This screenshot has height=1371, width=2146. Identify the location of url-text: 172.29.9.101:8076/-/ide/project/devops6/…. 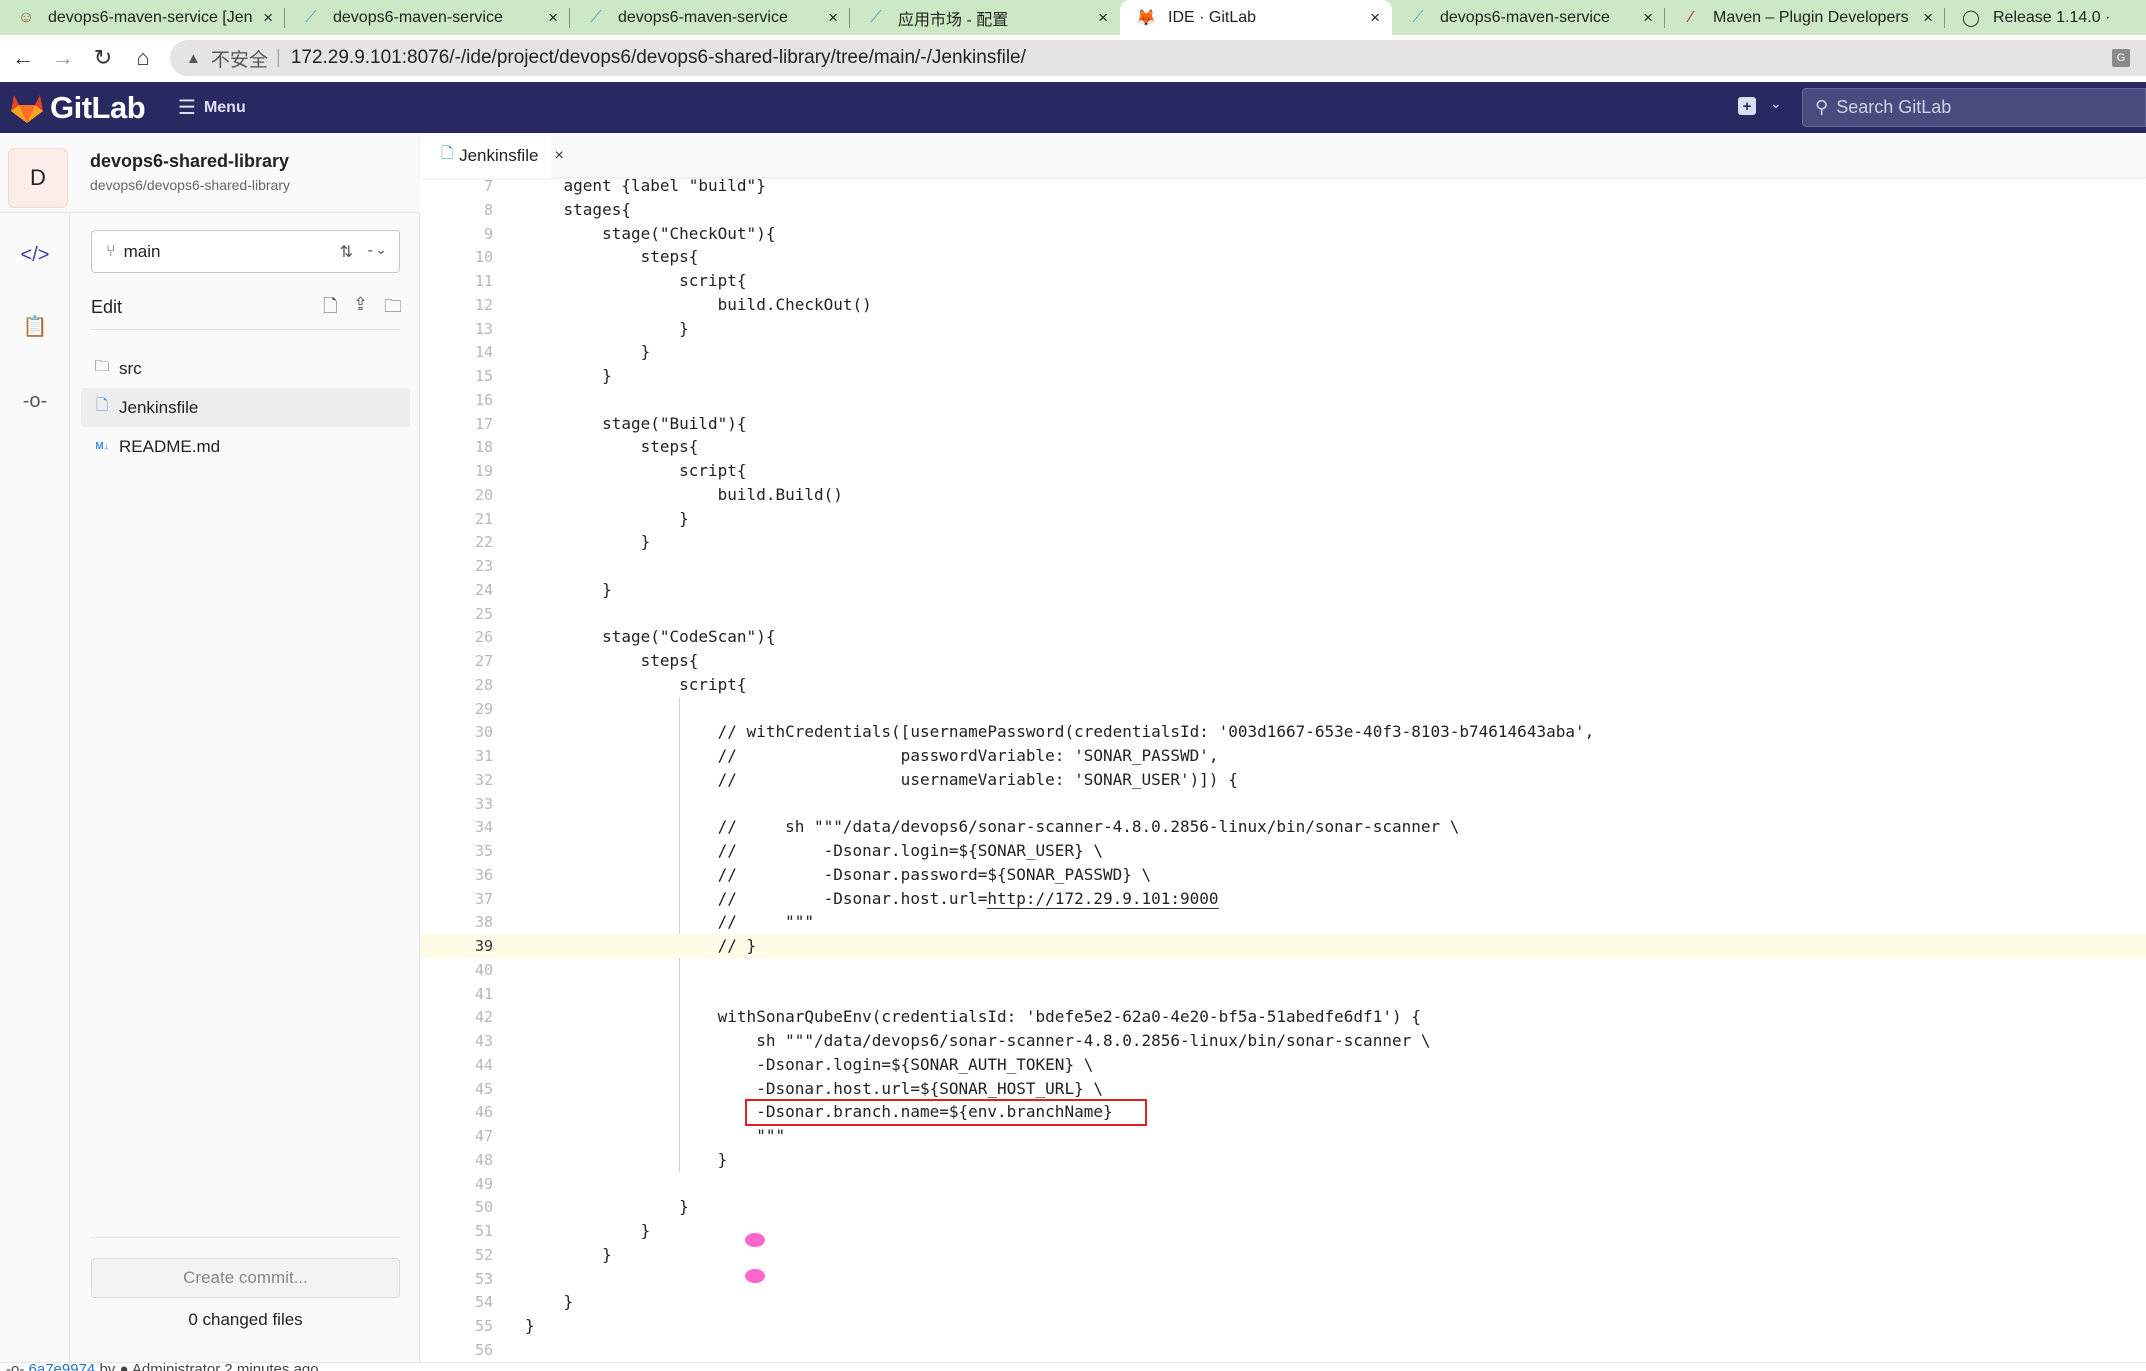
(658, 58).